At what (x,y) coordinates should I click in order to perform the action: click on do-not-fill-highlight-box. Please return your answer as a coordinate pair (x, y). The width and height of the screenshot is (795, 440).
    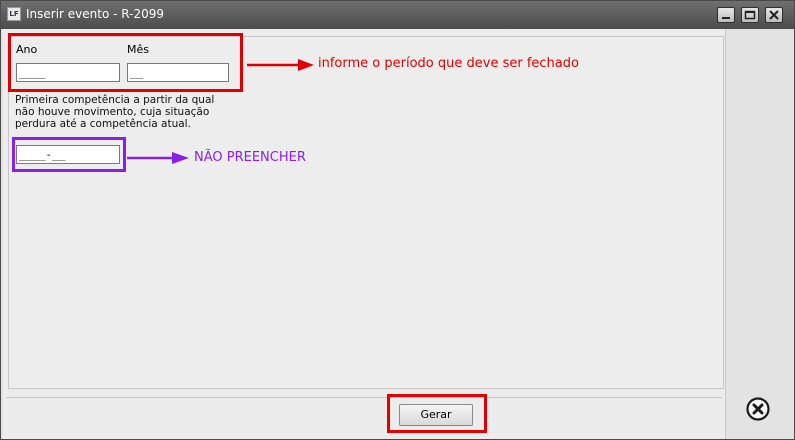
    Looking at the image, I should click on (69, 154).